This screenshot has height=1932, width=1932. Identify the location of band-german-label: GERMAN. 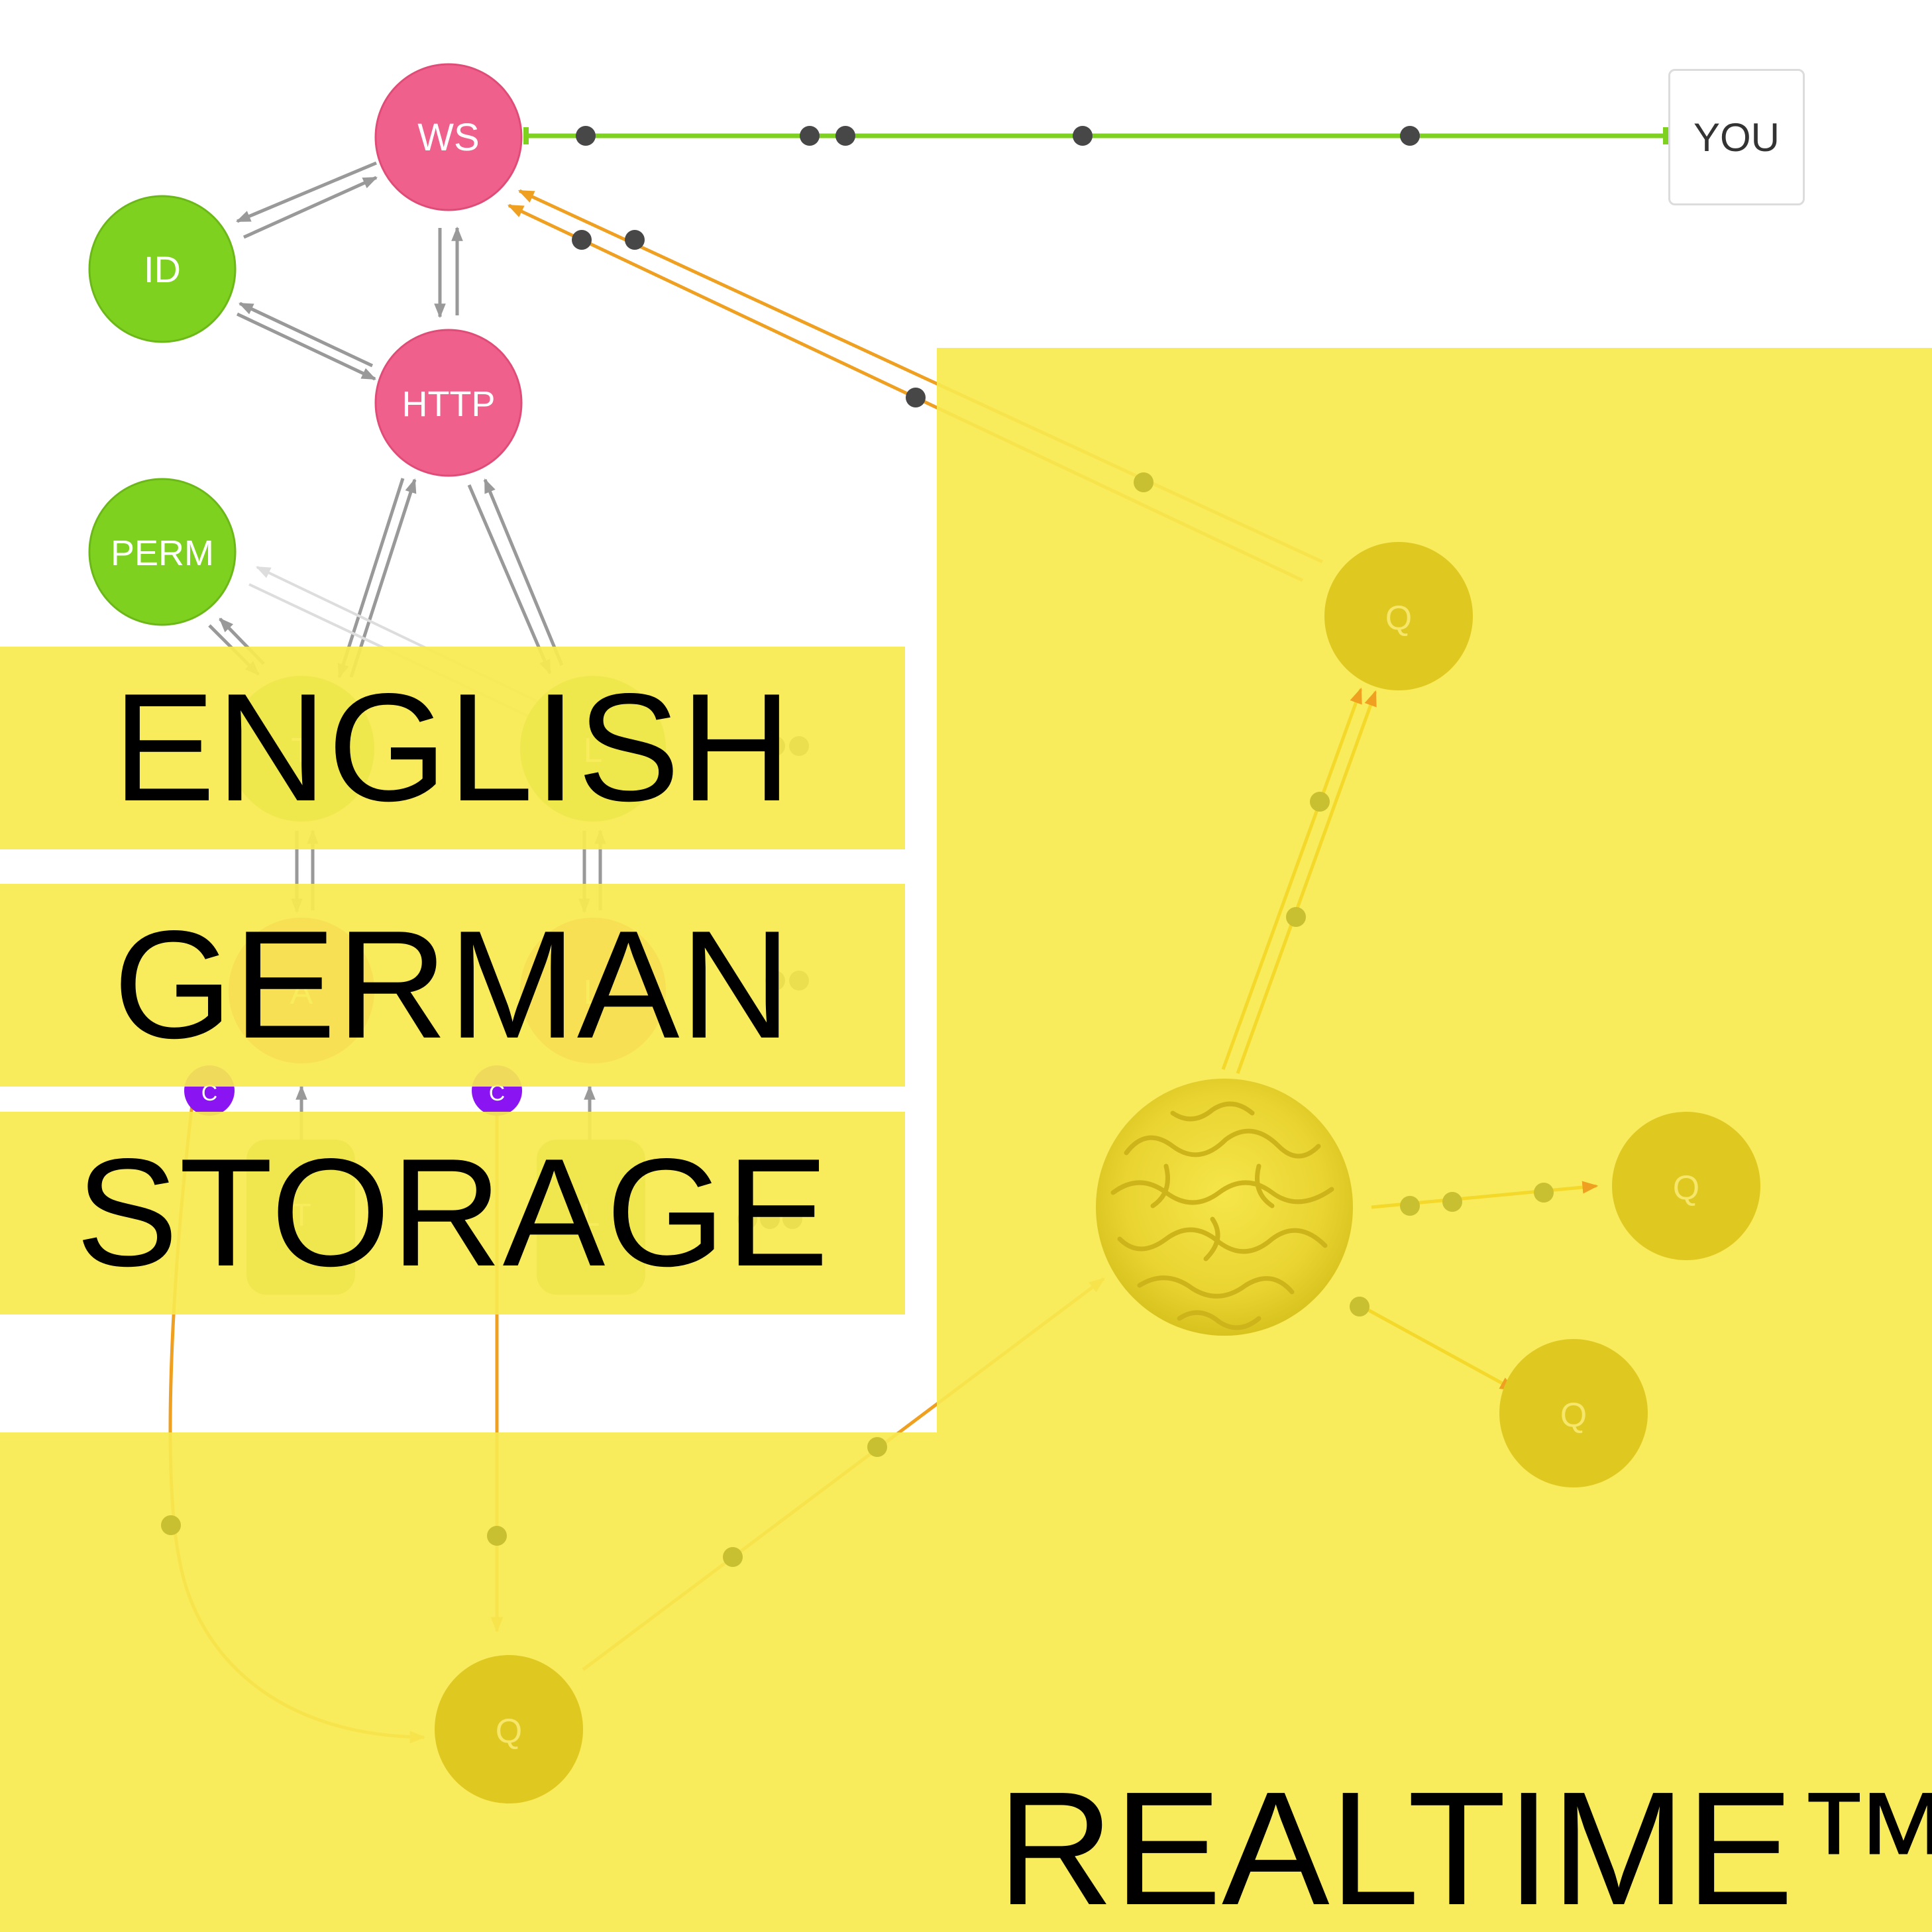
(452, 985).